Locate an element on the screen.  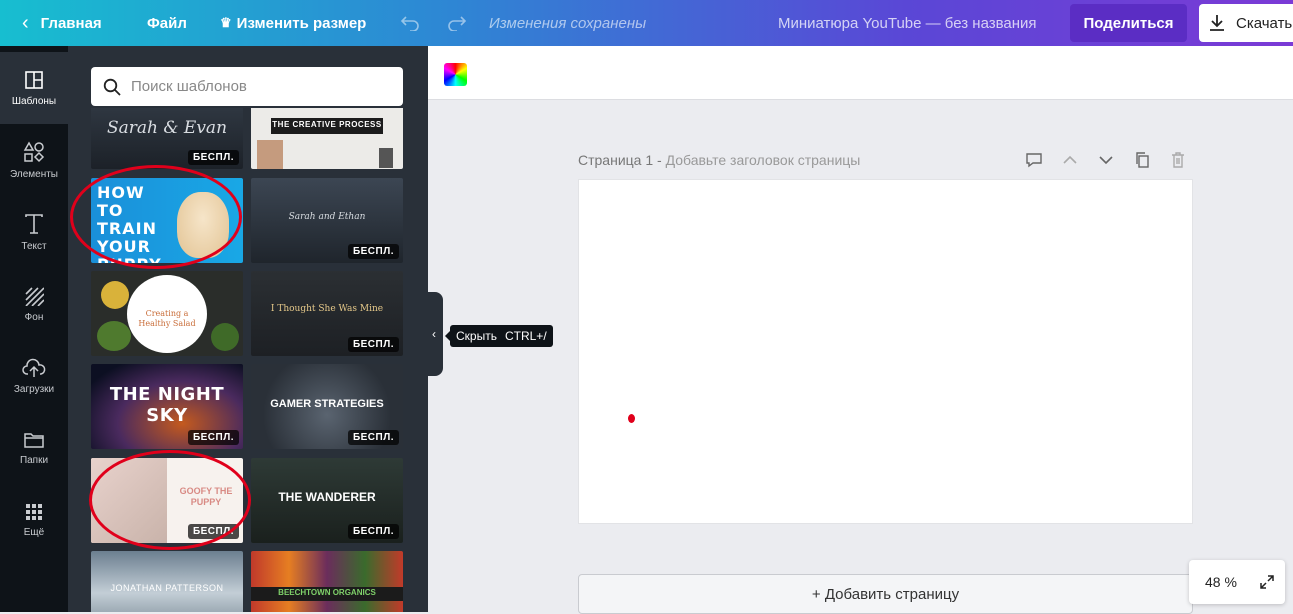
template-thumb: Sarah and Ethan БЕСПЛ. is located at coordinates (327, 220).